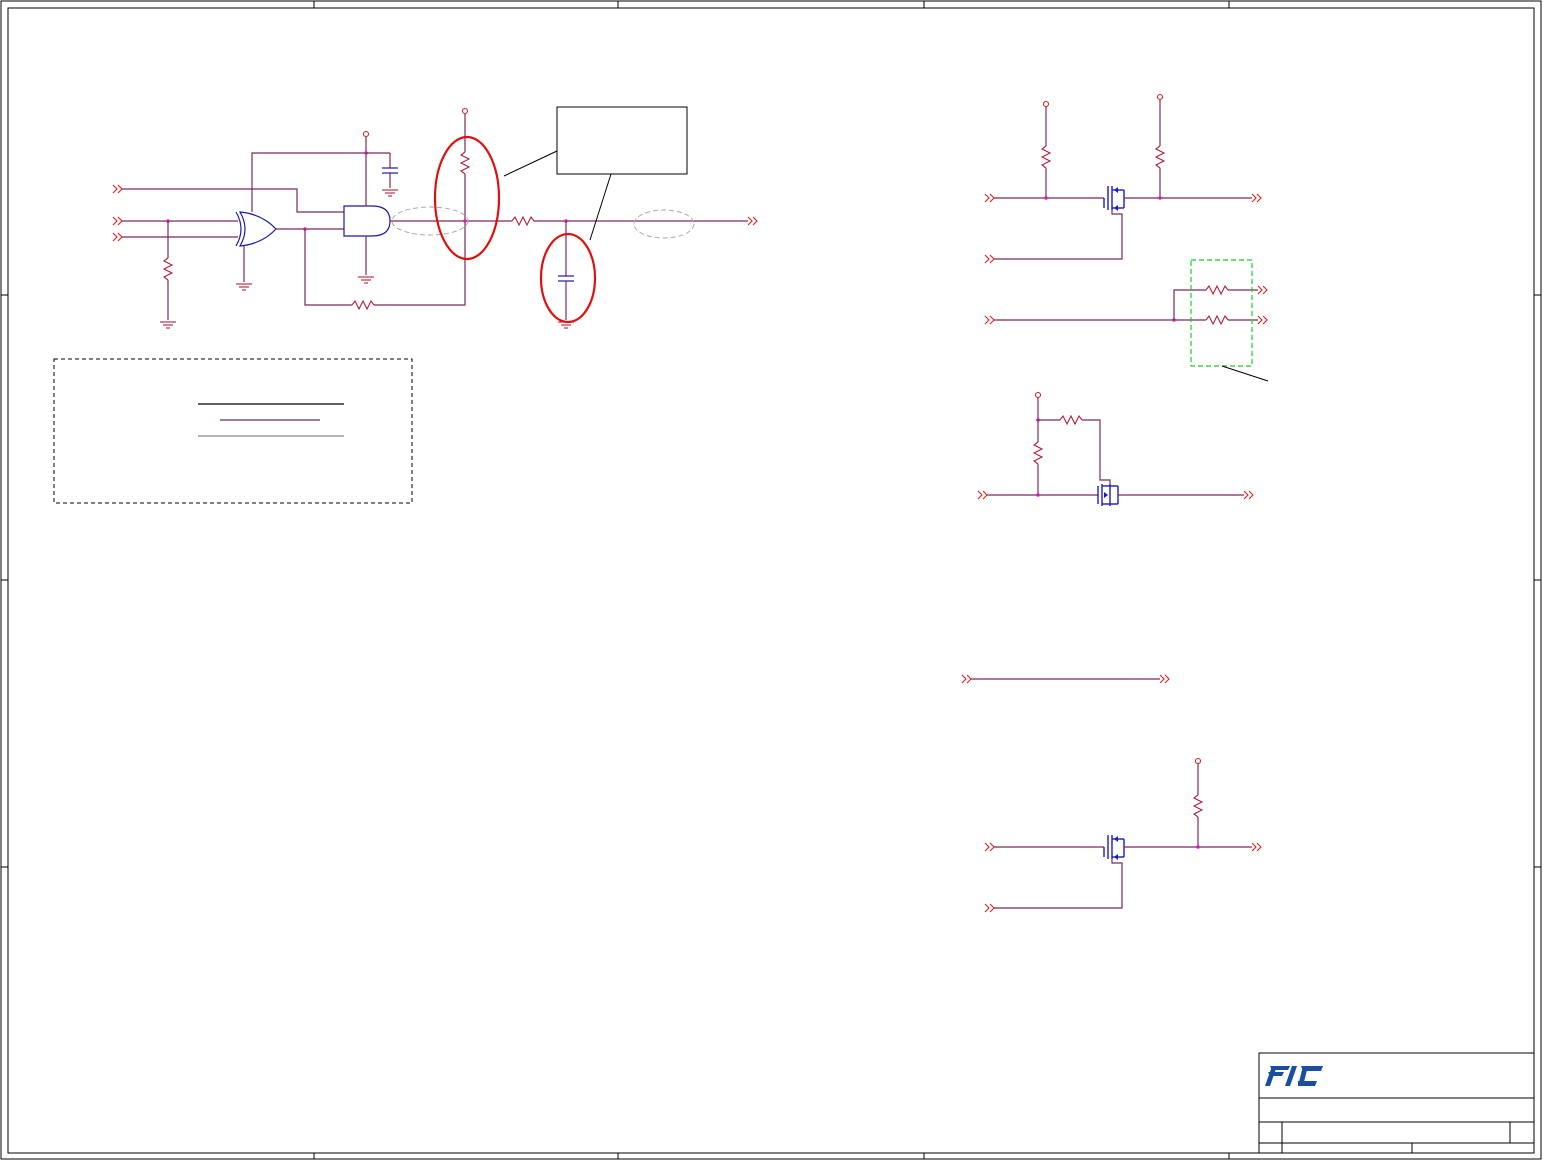 Image resolution: width=1543 pixels, height=1161 pixels. I want to click on resistor-option-block, so click(1126, 320).